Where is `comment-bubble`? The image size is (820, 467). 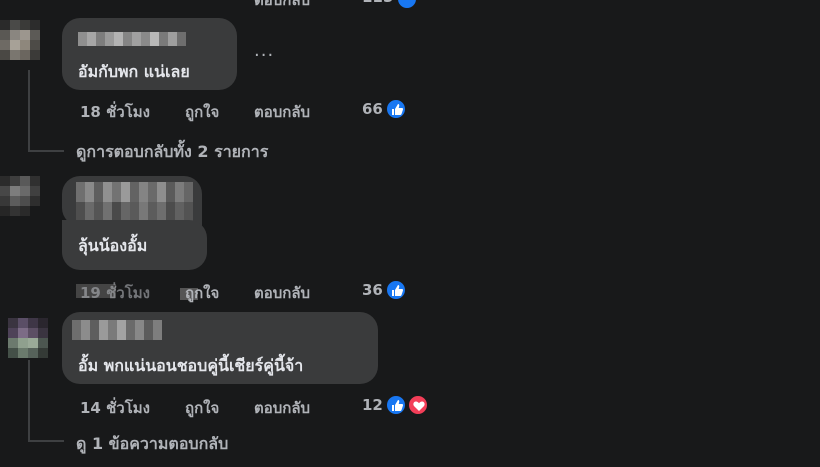
comment-bubble is located at coordinates (132, 201).